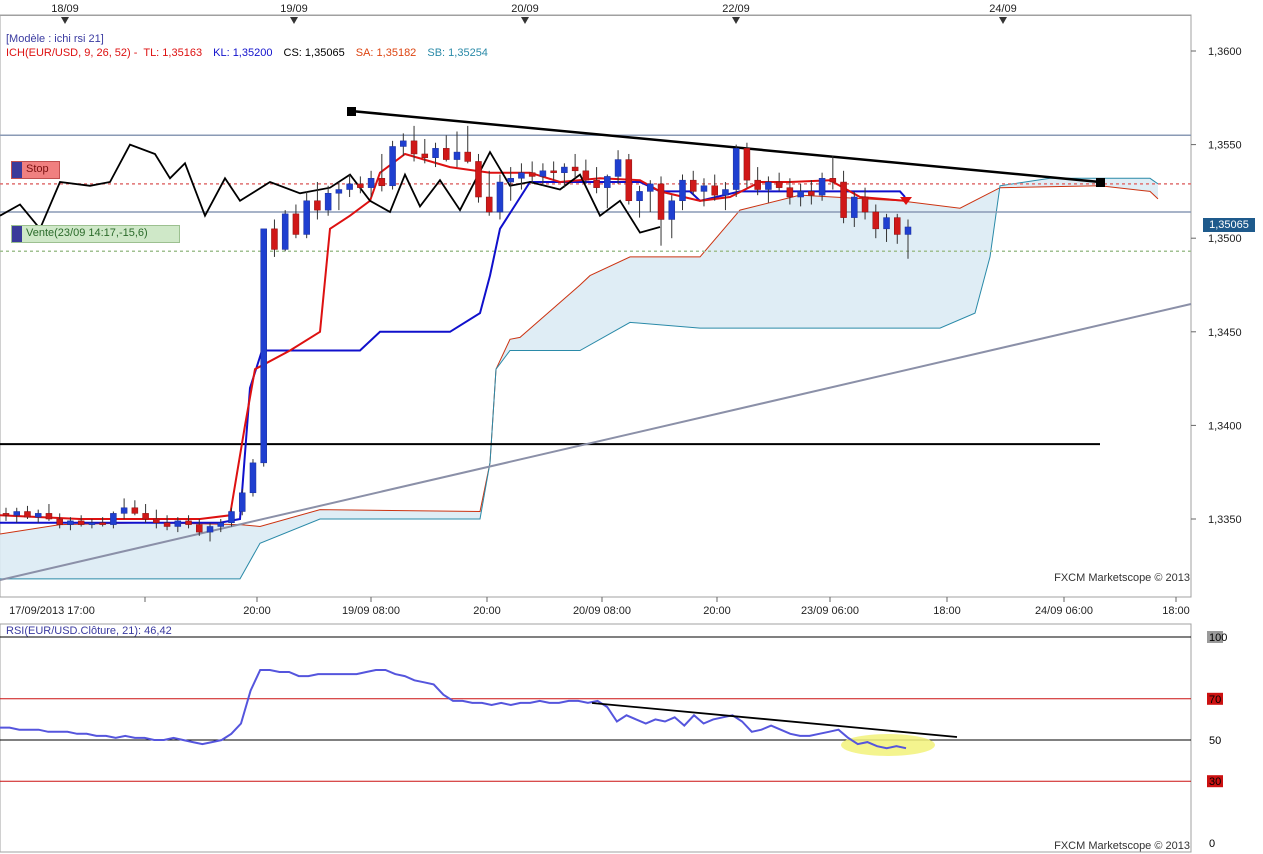 The height and width of the screenshot is (854, 1263). What do you see at coordinates (1064, 611) in the screenshot?
I see `x-tick-label: 24/09 06:00` at bounding box center [1064, 611].